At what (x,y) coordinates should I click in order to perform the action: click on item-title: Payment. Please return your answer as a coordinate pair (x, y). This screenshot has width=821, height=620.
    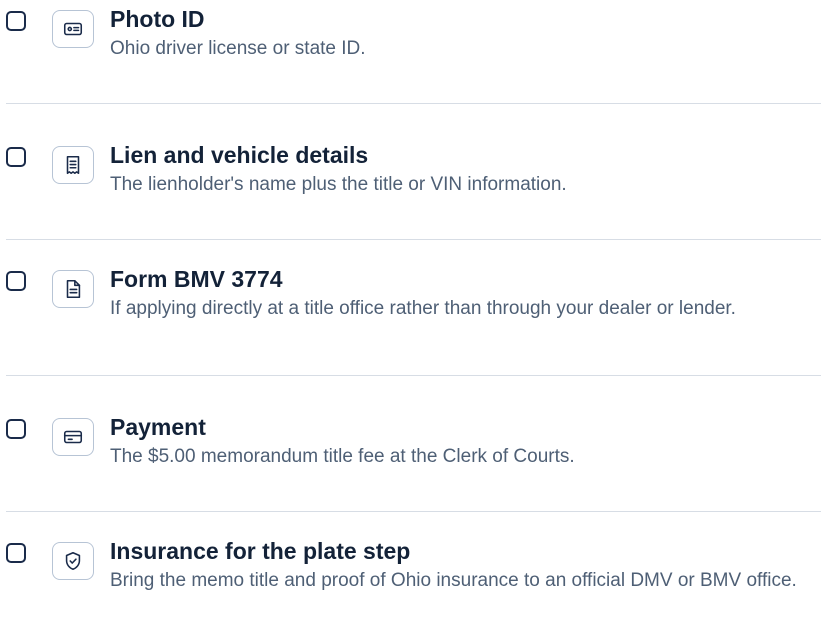
    Looking at the image, I should click on (158, 427).